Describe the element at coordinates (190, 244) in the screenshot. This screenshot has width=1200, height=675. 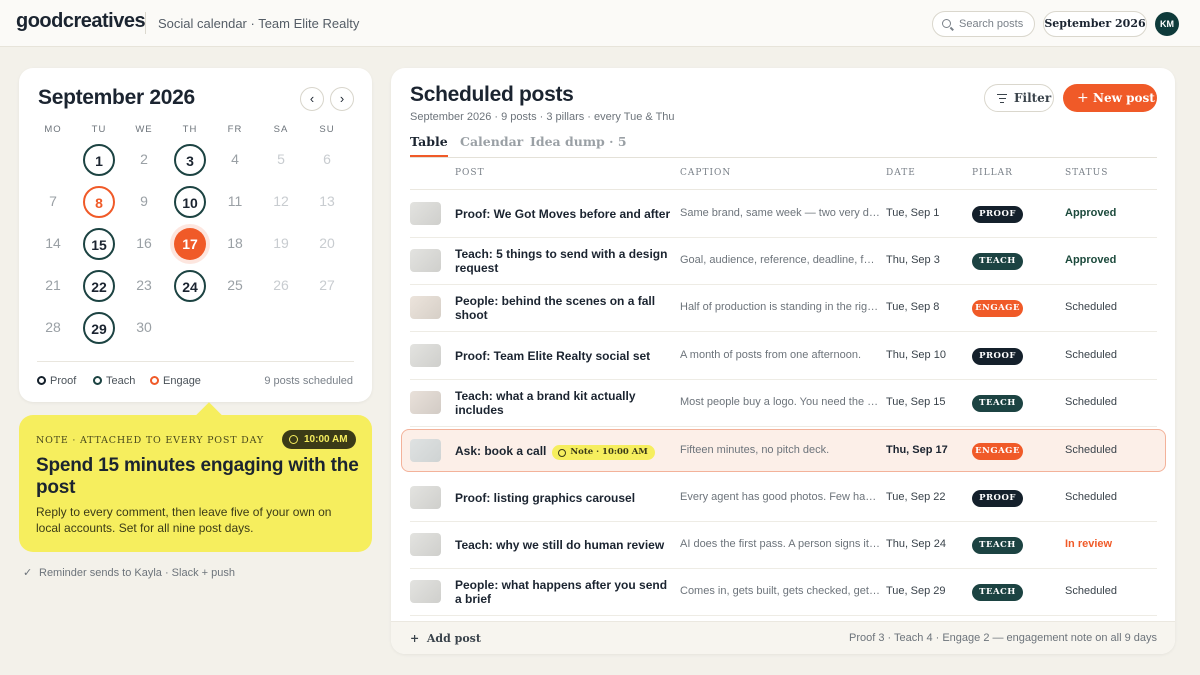
I see `calendar-day-17: 17` at that location.